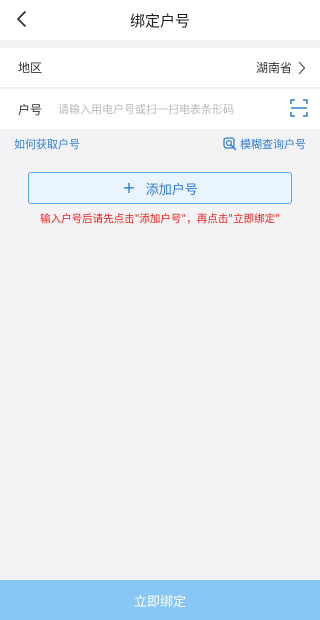 This screenshot has width=320, height=620. What do you see at coordinates (230, 144) in the screenshot?
I see `search-icon` at bounding box center [230, 144].